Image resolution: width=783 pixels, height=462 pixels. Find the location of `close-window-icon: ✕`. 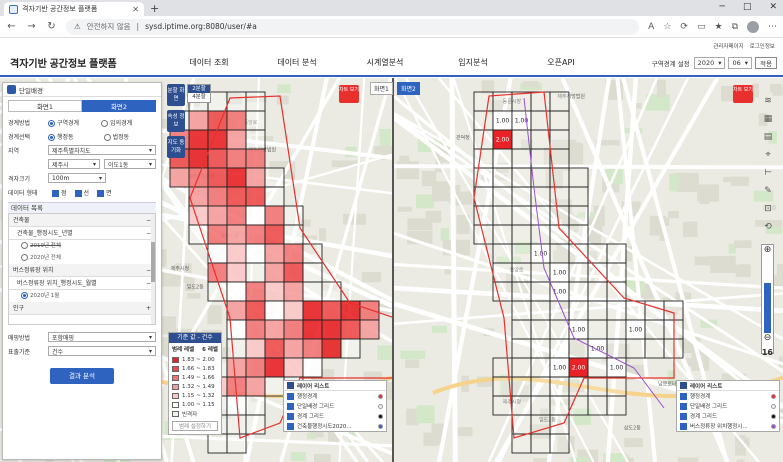

close-window-icon: ✕ is located at coordinates (773, 7).